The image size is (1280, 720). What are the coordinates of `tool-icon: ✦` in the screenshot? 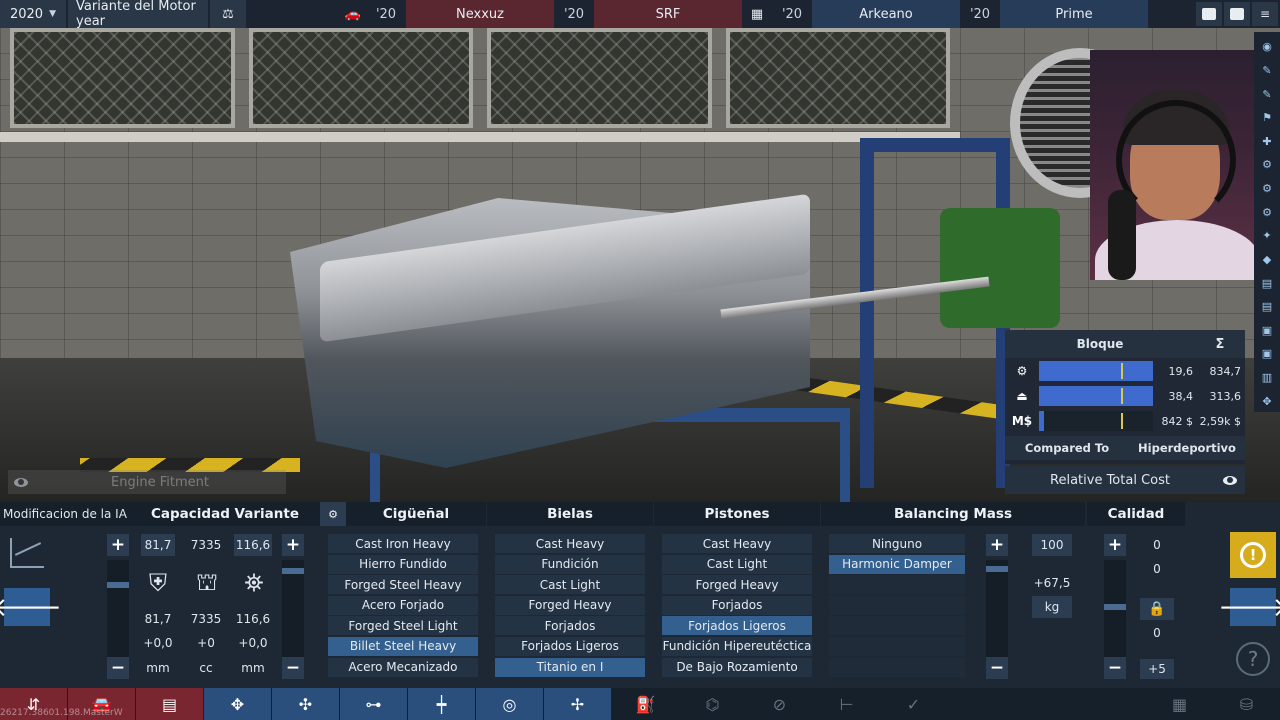 It's located at (1267, 236).